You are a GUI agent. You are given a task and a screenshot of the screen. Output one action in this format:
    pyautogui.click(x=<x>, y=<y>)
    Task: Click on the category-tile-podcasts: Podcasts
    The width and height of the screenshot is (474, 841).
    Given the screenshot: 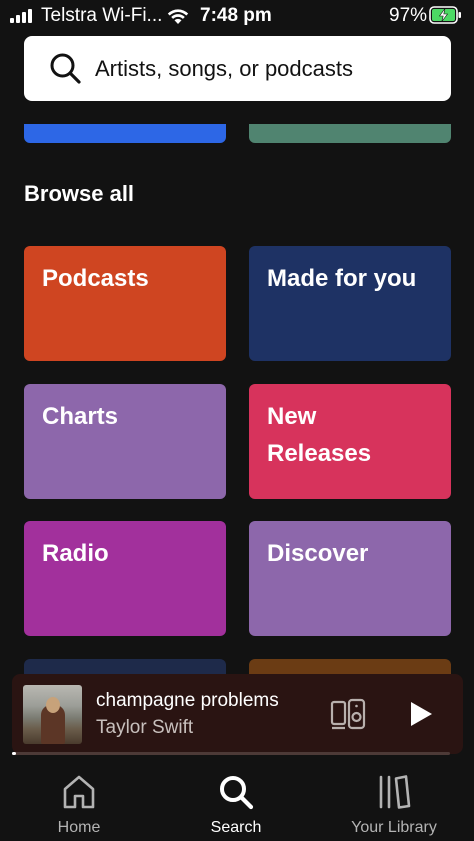 What is the action you would take?
    pyautogui.click(x=125, y=303)
    